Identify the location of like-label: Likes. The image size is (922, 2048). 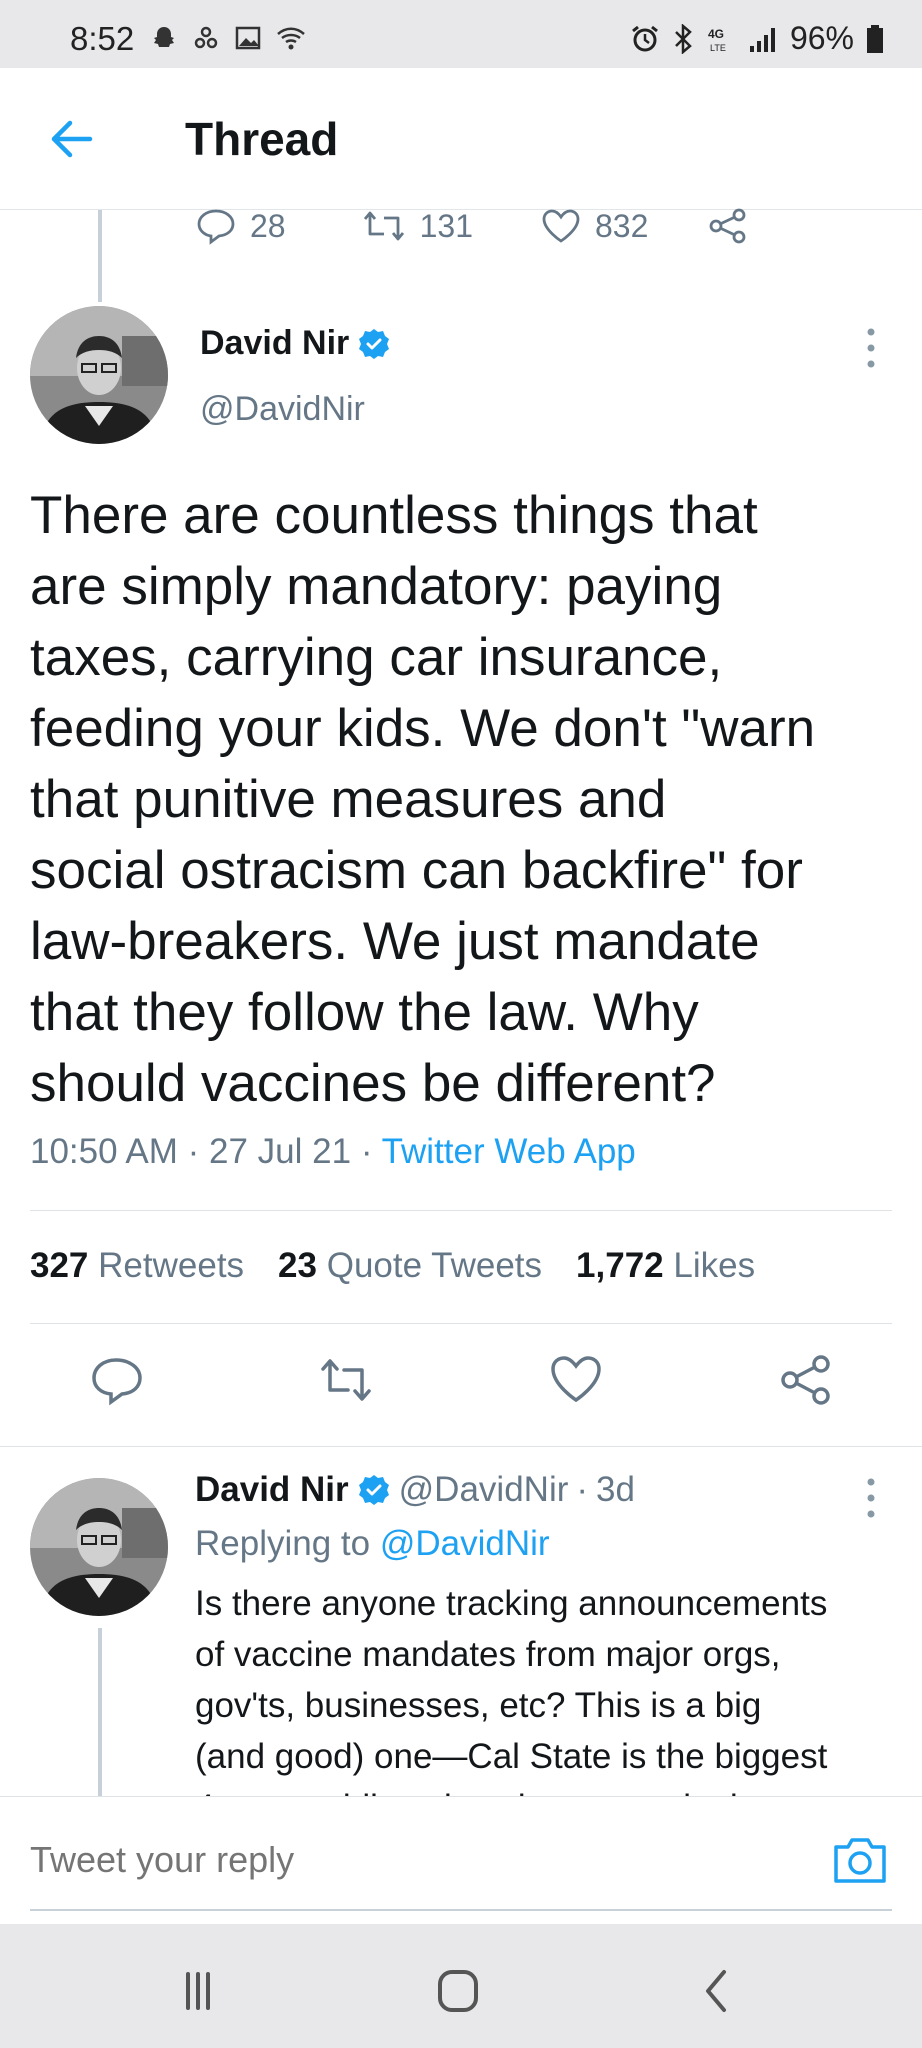
(714, 1265).